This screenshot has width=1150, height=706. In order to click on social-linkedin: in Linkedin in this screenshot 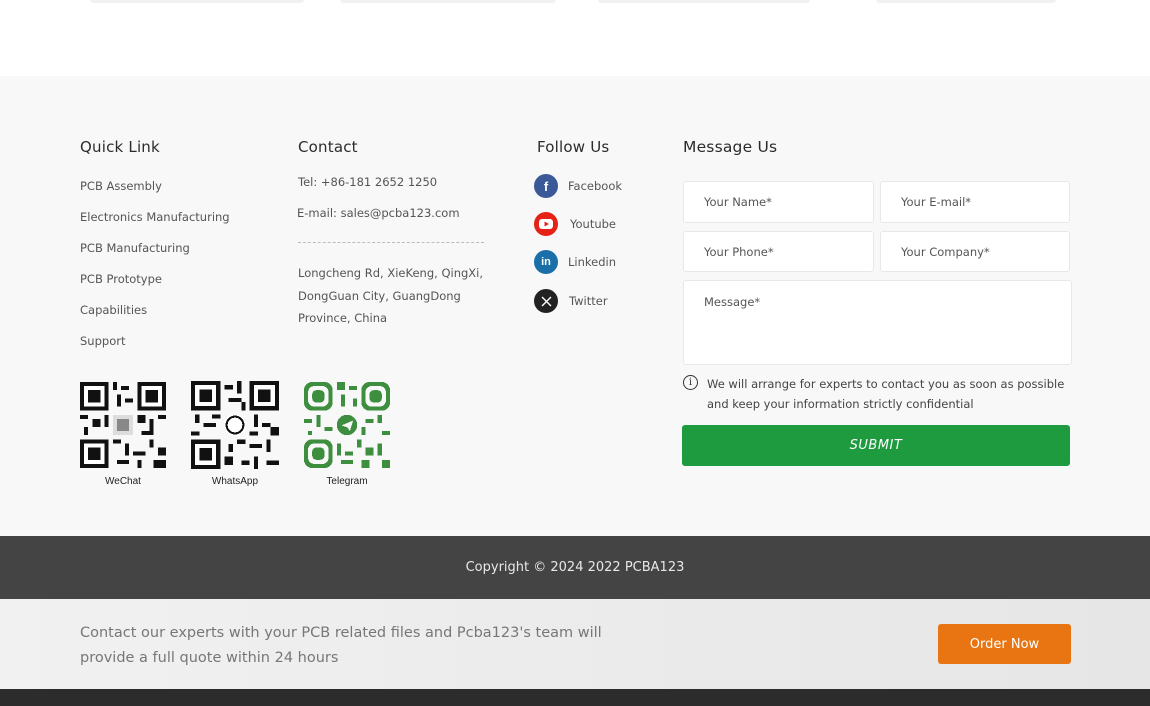, I will do `click(575, 262)`.